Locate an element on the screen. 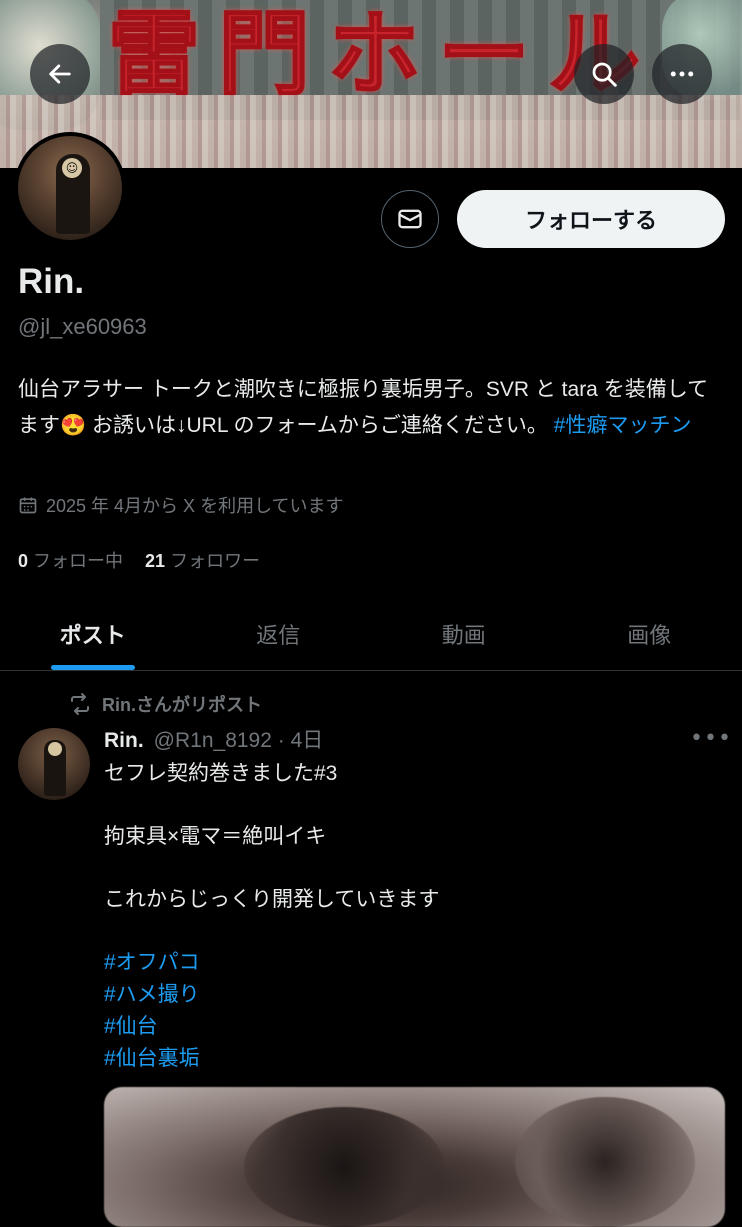  post-hashtag: #仙台裏垢 is located at coordinates (414, 1059).